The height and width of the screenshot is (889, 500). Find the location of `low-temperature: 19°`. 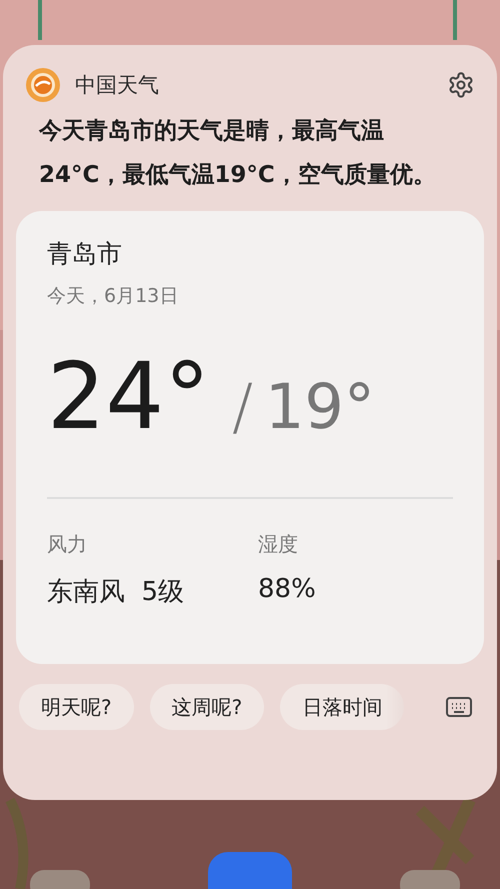

low-temperature: 19° is located at coordinates (319, 406).